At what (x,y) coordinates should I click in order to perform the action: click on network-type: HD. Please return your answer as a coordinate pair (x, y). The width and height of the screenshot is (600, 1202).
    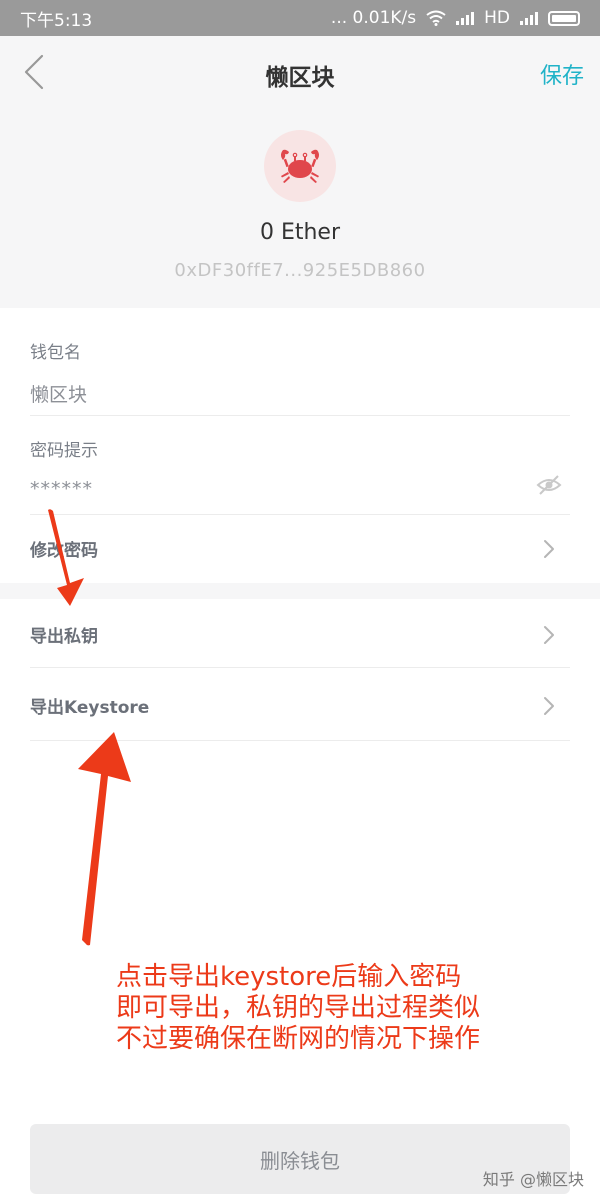
    Looking at the image, I should click on (497, 18).